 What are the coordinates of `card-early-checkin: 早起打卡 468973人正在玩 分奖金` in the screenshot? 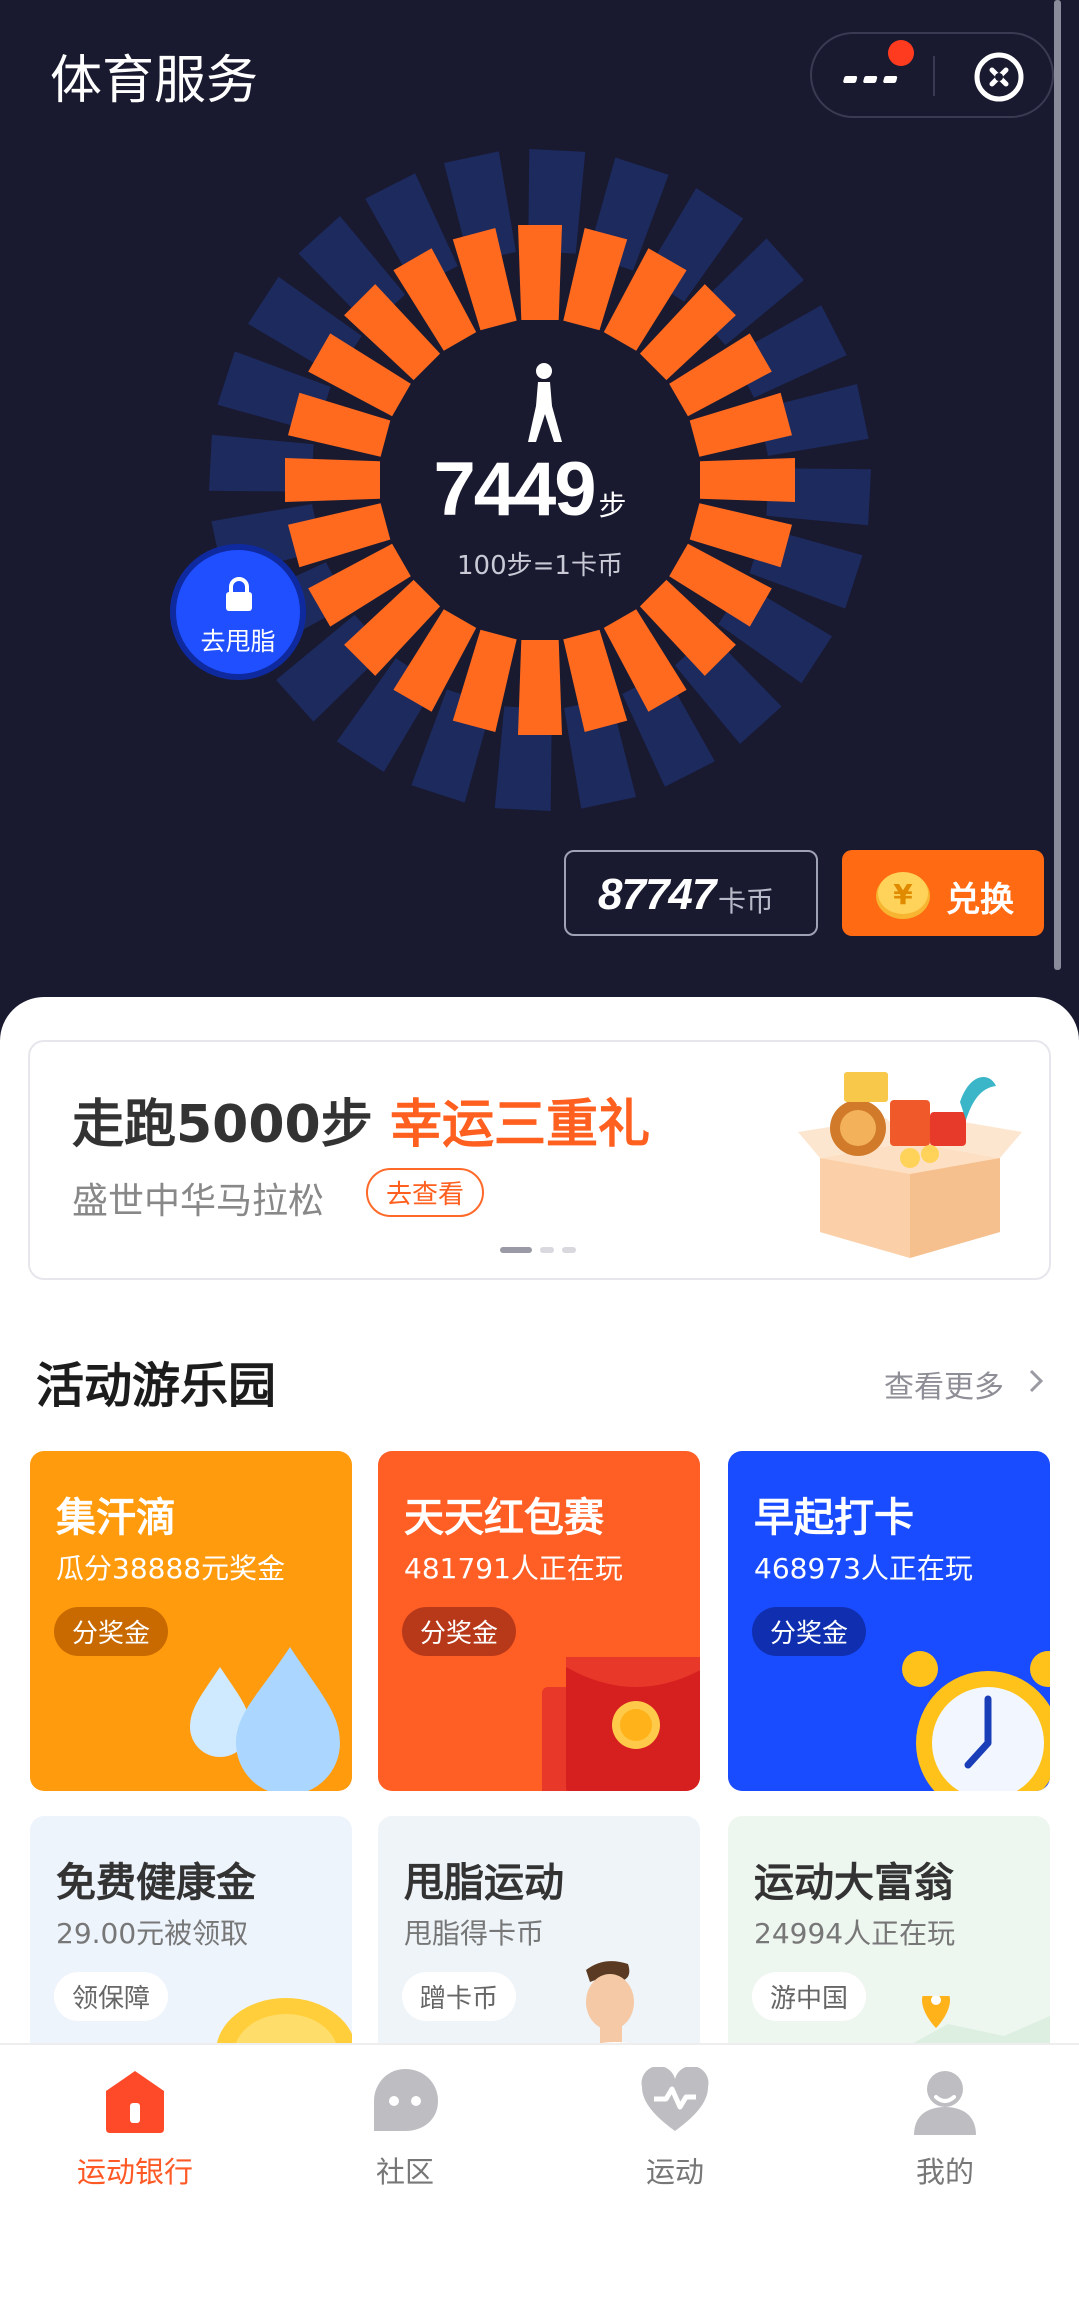 It's located at (889, 1621).